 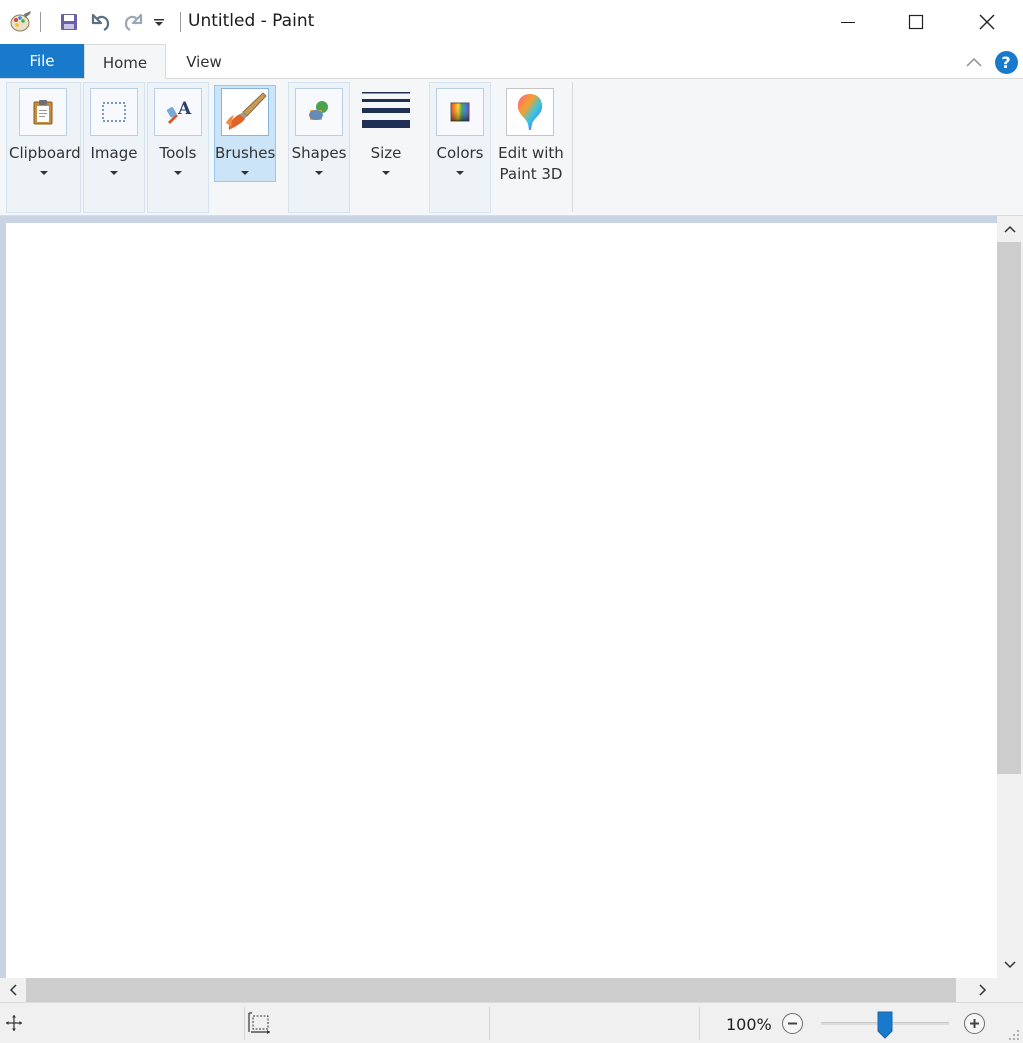 What do you see at coordinates (511, 22) in the screenshot?
I see `title-bar: Untitled - Paint` at bounding box center [511, 22].